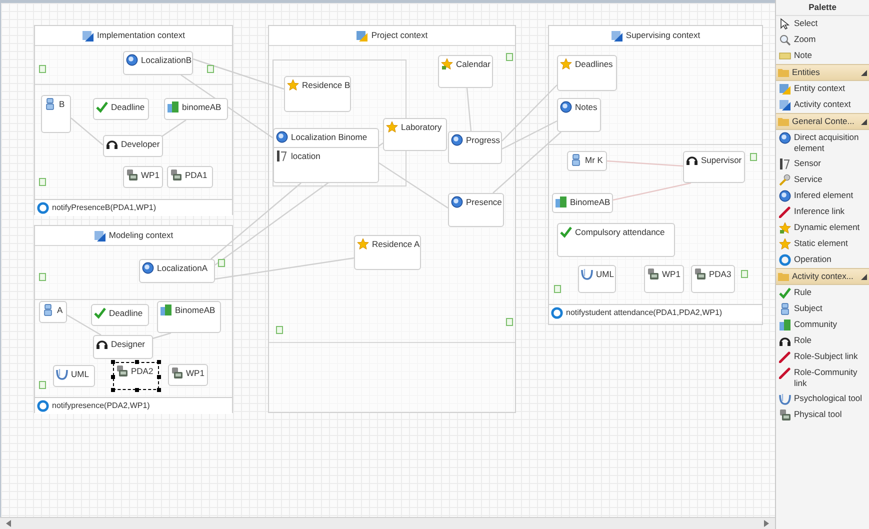 The height and width of the screenshot is (529, 869). What do you see at coordinates (822, 357) in the screenshot?
I see `palette-tool: Role-Subject link` at bounding box center [822, 357].